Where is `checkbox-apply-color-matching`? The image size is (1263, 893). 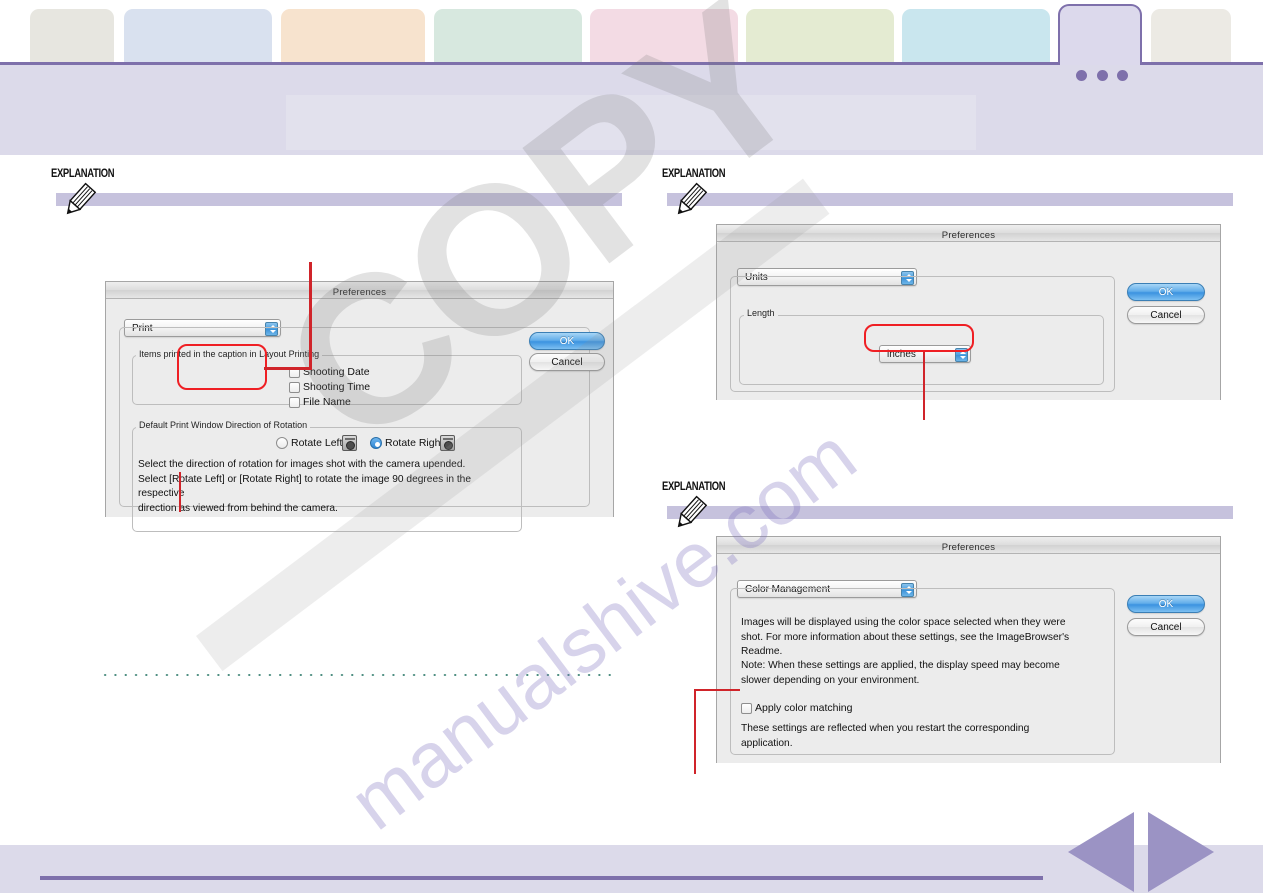
checkbox-apply-color-matching is located at coordinates (746, 708).